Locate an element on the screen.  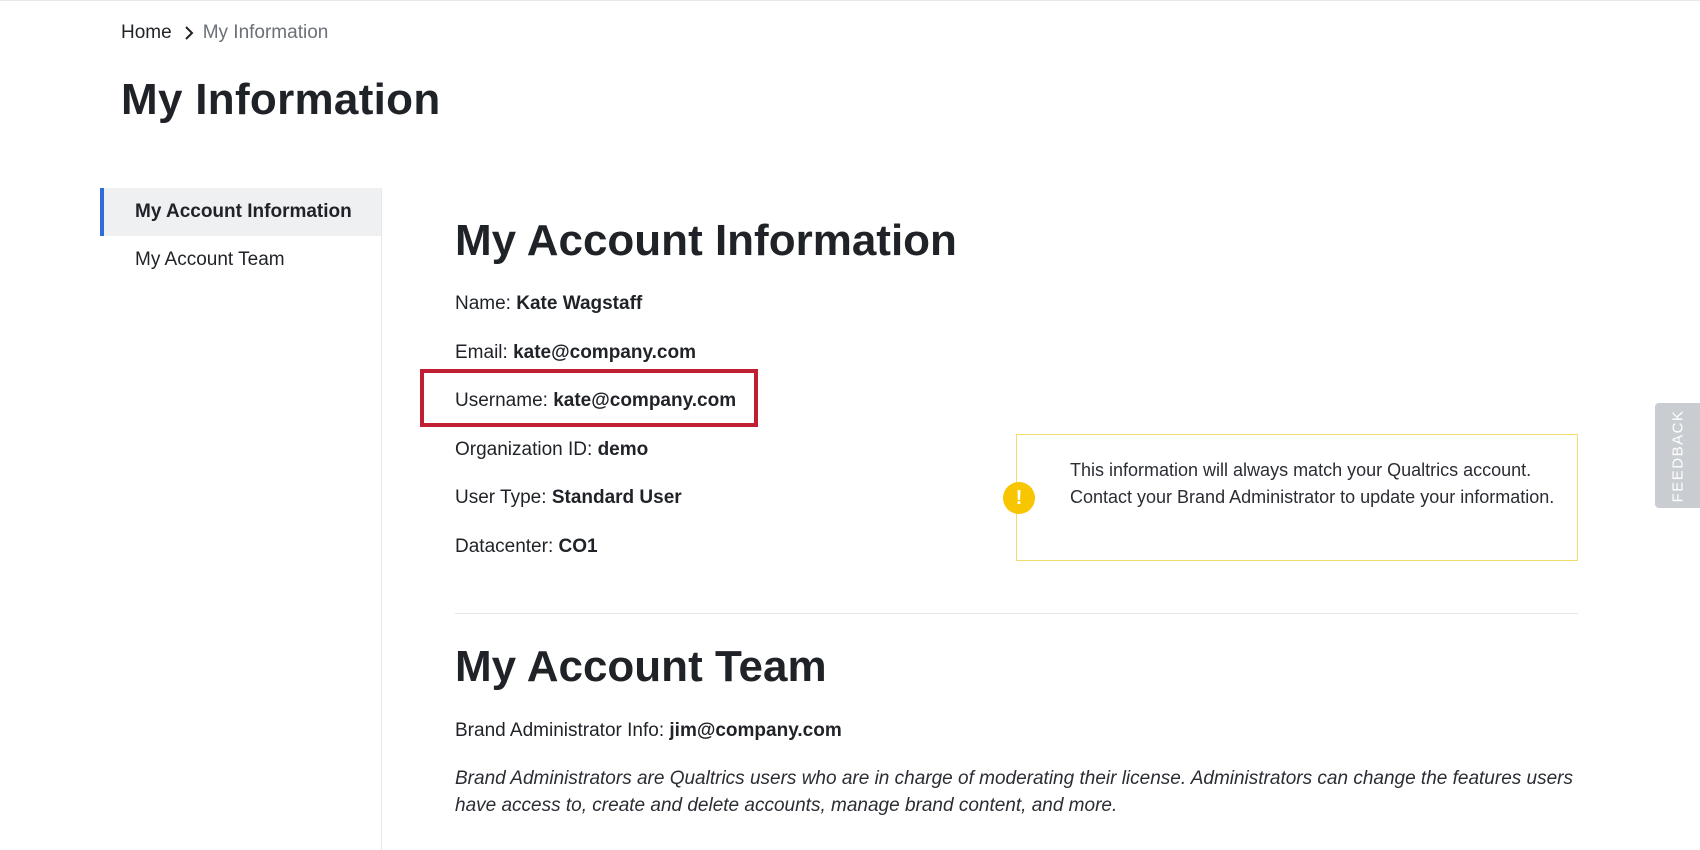
user-type-field: User Type: Standard User is located at coordinates (568, 498).